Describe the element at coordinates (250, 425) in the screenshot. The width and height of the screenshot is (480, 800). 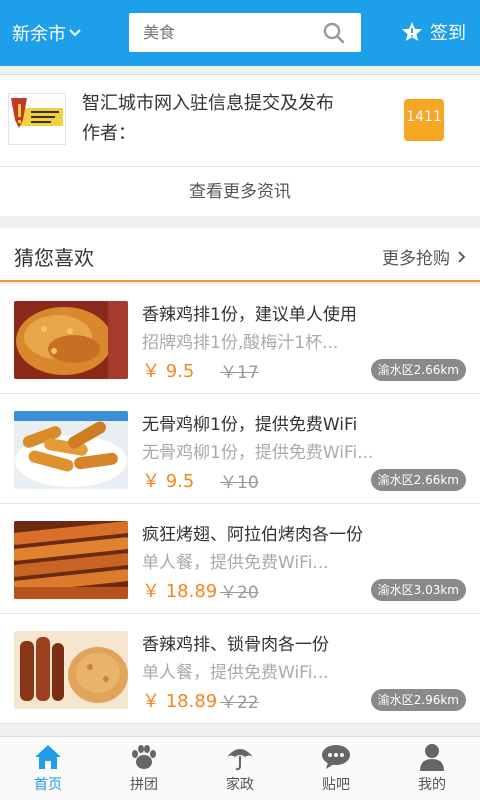
I see `deal-title: 无骨鸡柳1份，提供免费WiFi` at that location.